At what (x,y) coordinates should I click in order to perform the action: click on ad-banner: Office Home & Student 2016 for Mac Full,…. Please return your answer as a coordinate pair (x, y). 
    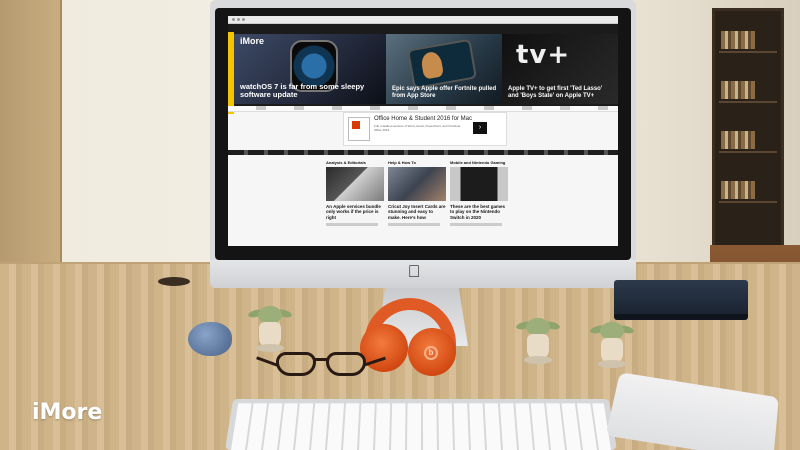
    Looking at the image, I should click on (425, 129).